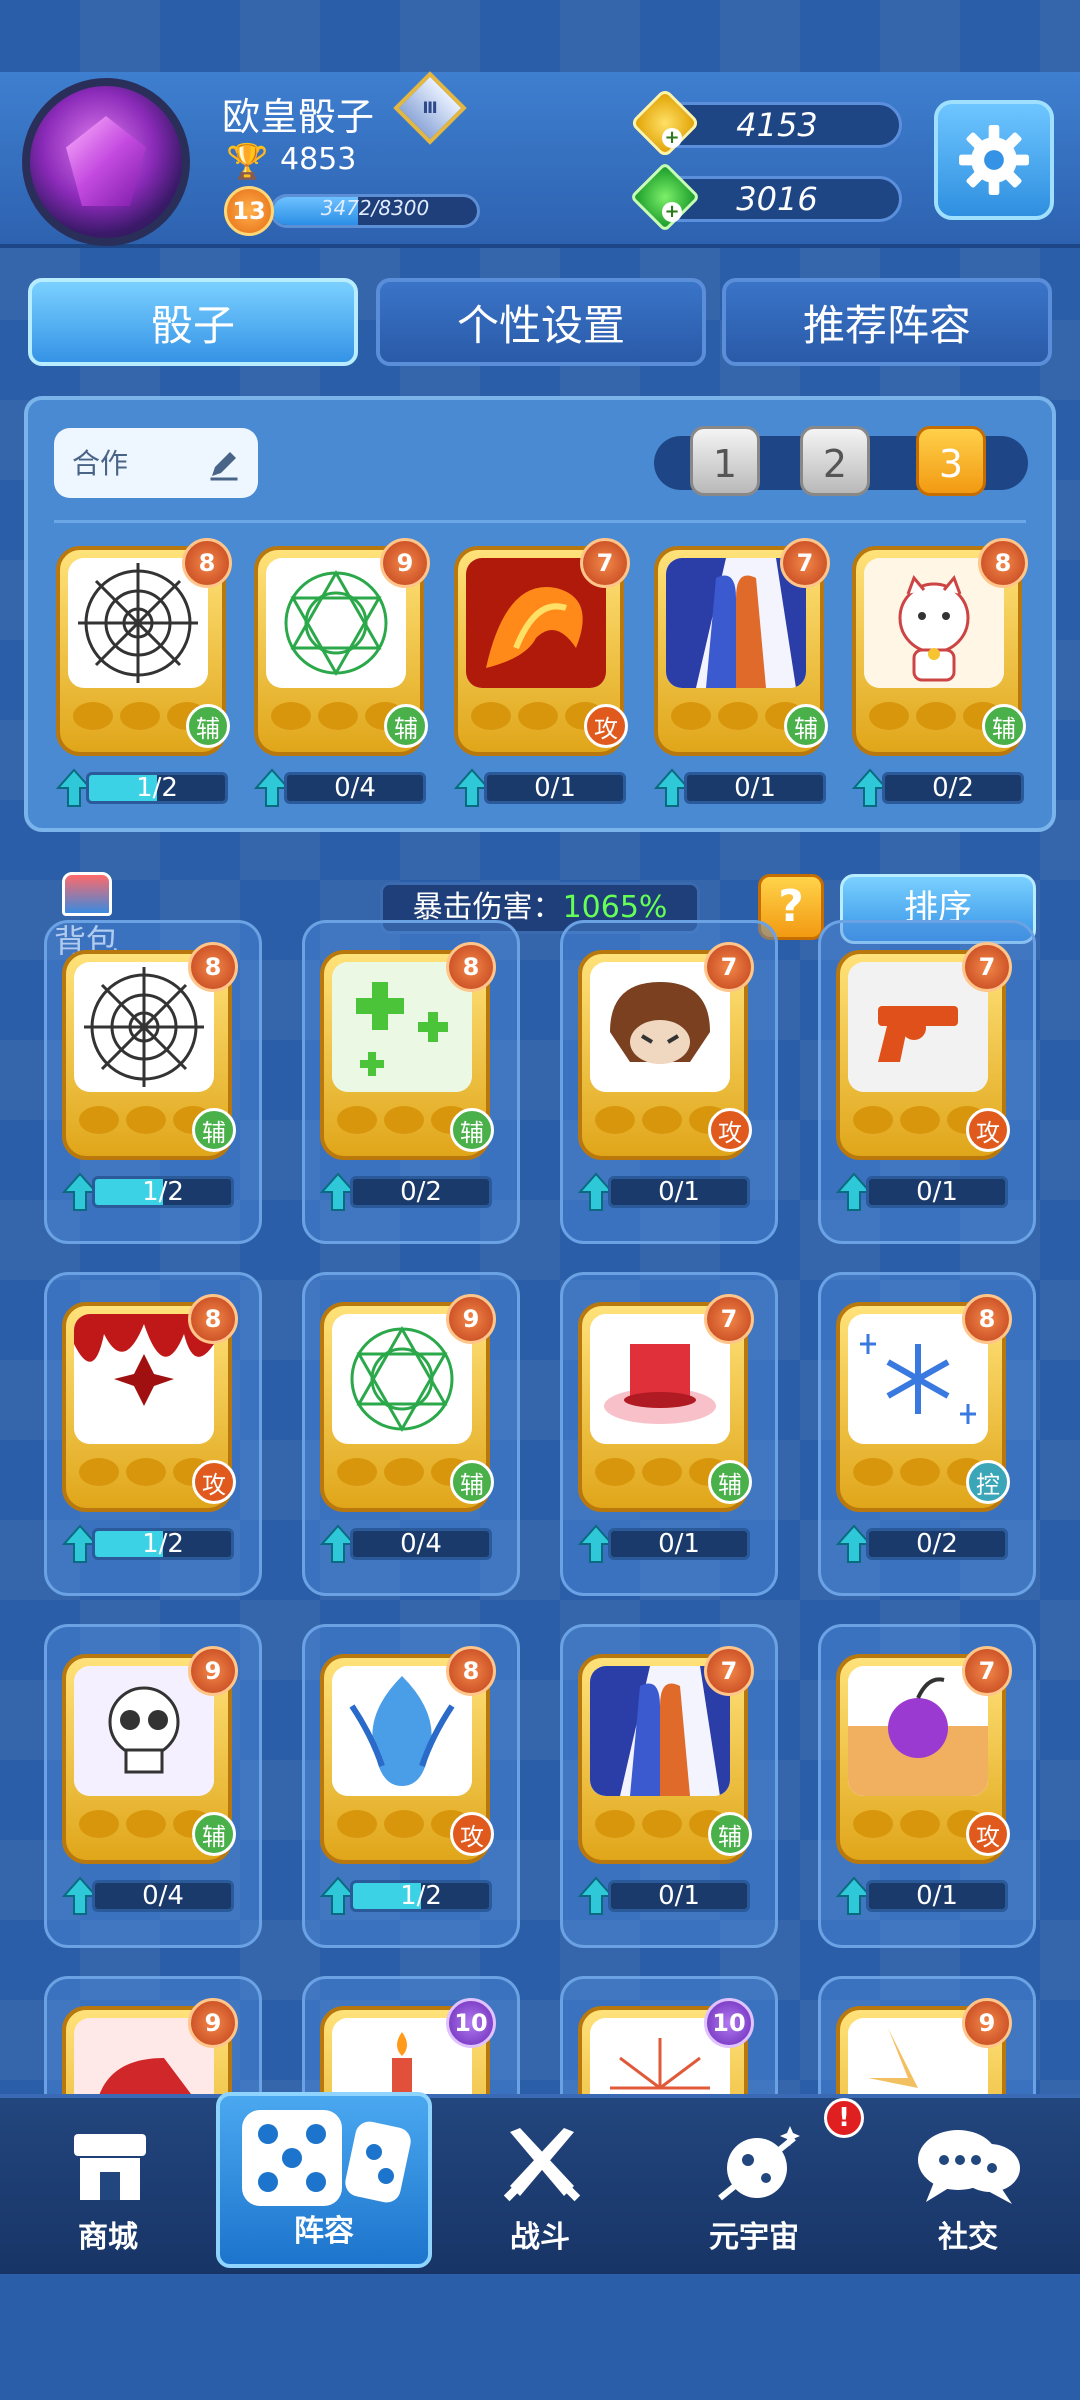 Image resolution: width=1080 pixels, height=2400 pixels. Describe the element at coordinates (224, 466) in the screenshot. I see `edit-pencil-icon` at that location.